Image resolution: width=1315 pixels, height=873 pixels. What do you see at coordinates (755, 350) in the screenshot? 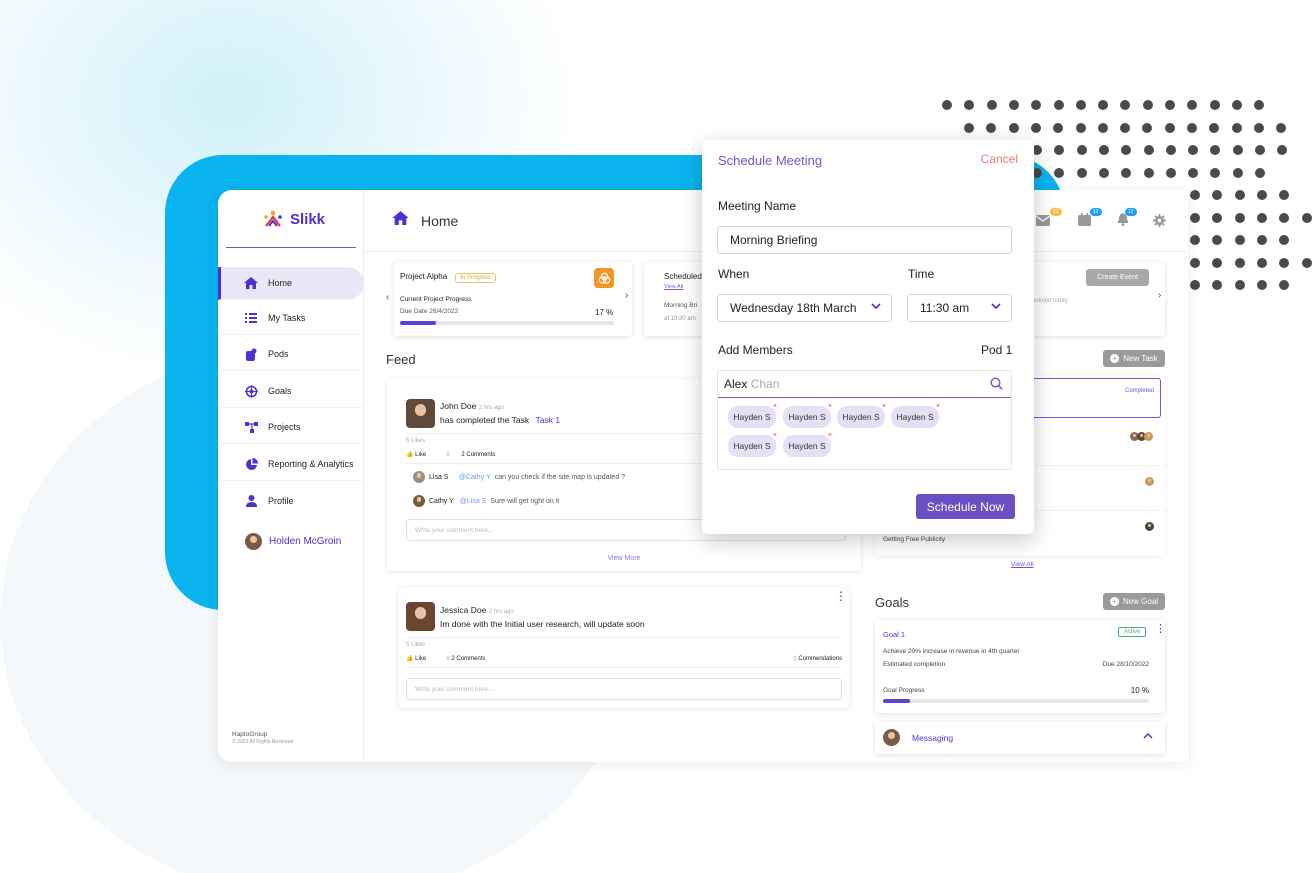
I see `add-members-label: Add Members` at bounding box center [755, 350].